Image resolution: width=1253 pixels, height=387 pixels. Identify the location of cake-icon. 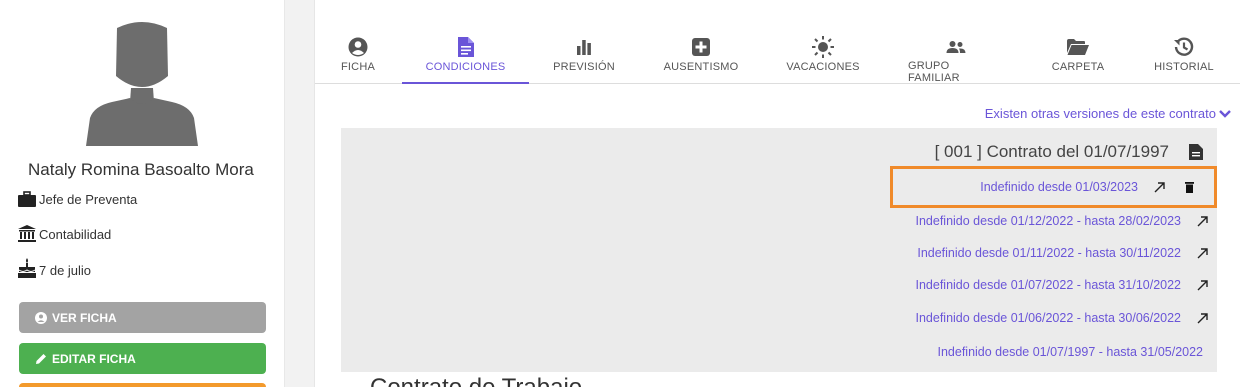
(27, 268).